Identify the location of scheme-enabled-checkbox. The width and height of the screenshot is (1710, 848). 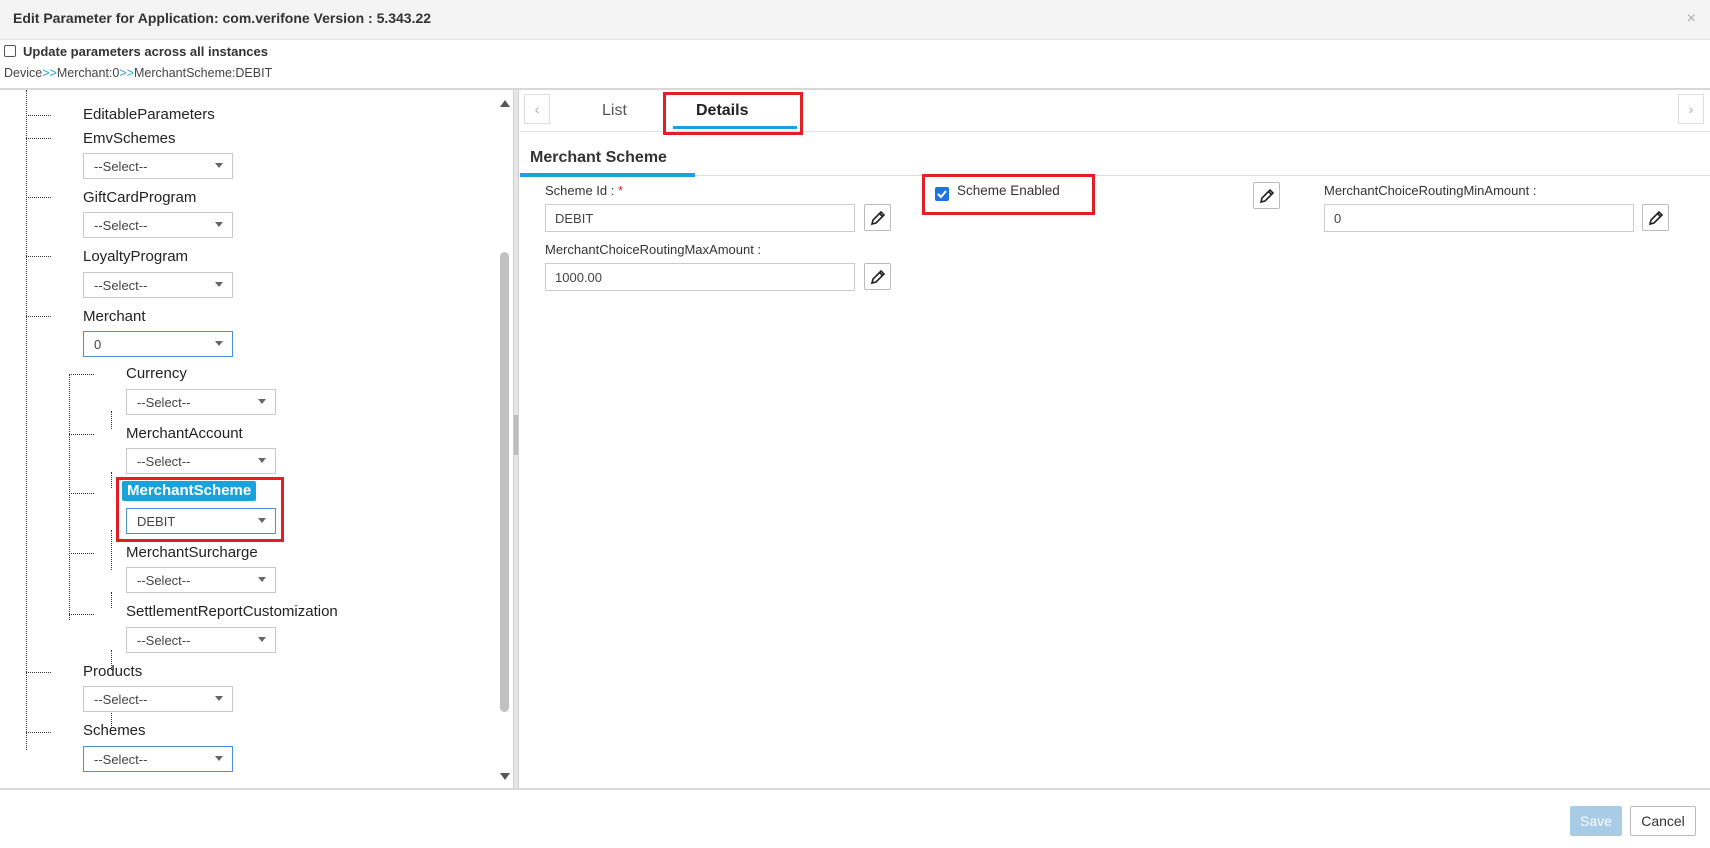
(942, 194).